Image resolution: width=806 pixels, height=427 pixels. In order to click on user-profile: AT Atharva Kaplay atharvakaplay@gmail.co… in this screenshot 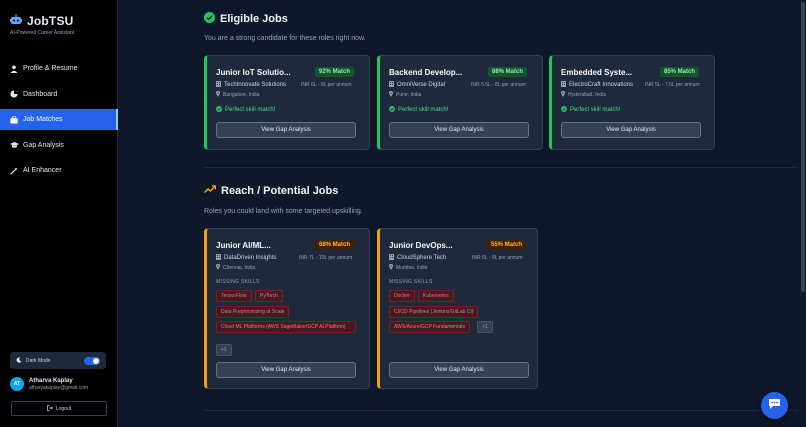, I will do `click(49, 384)`.